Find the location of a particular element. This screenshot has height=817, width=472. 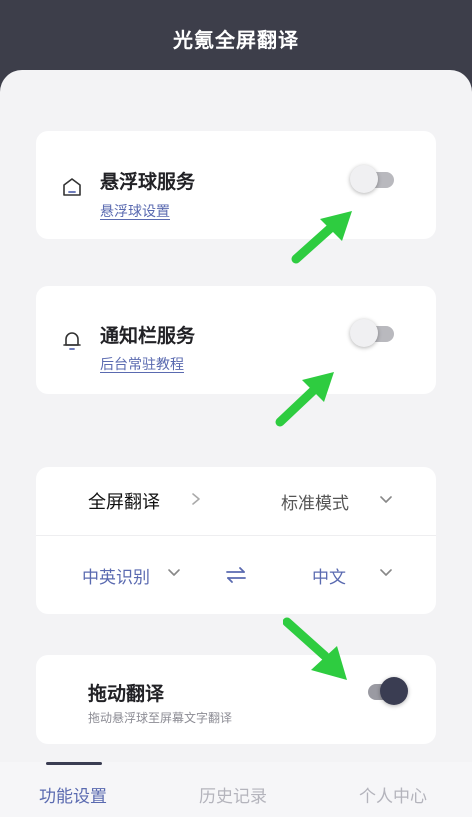

floating-ball-toggle is located at coordinates (373, 179).